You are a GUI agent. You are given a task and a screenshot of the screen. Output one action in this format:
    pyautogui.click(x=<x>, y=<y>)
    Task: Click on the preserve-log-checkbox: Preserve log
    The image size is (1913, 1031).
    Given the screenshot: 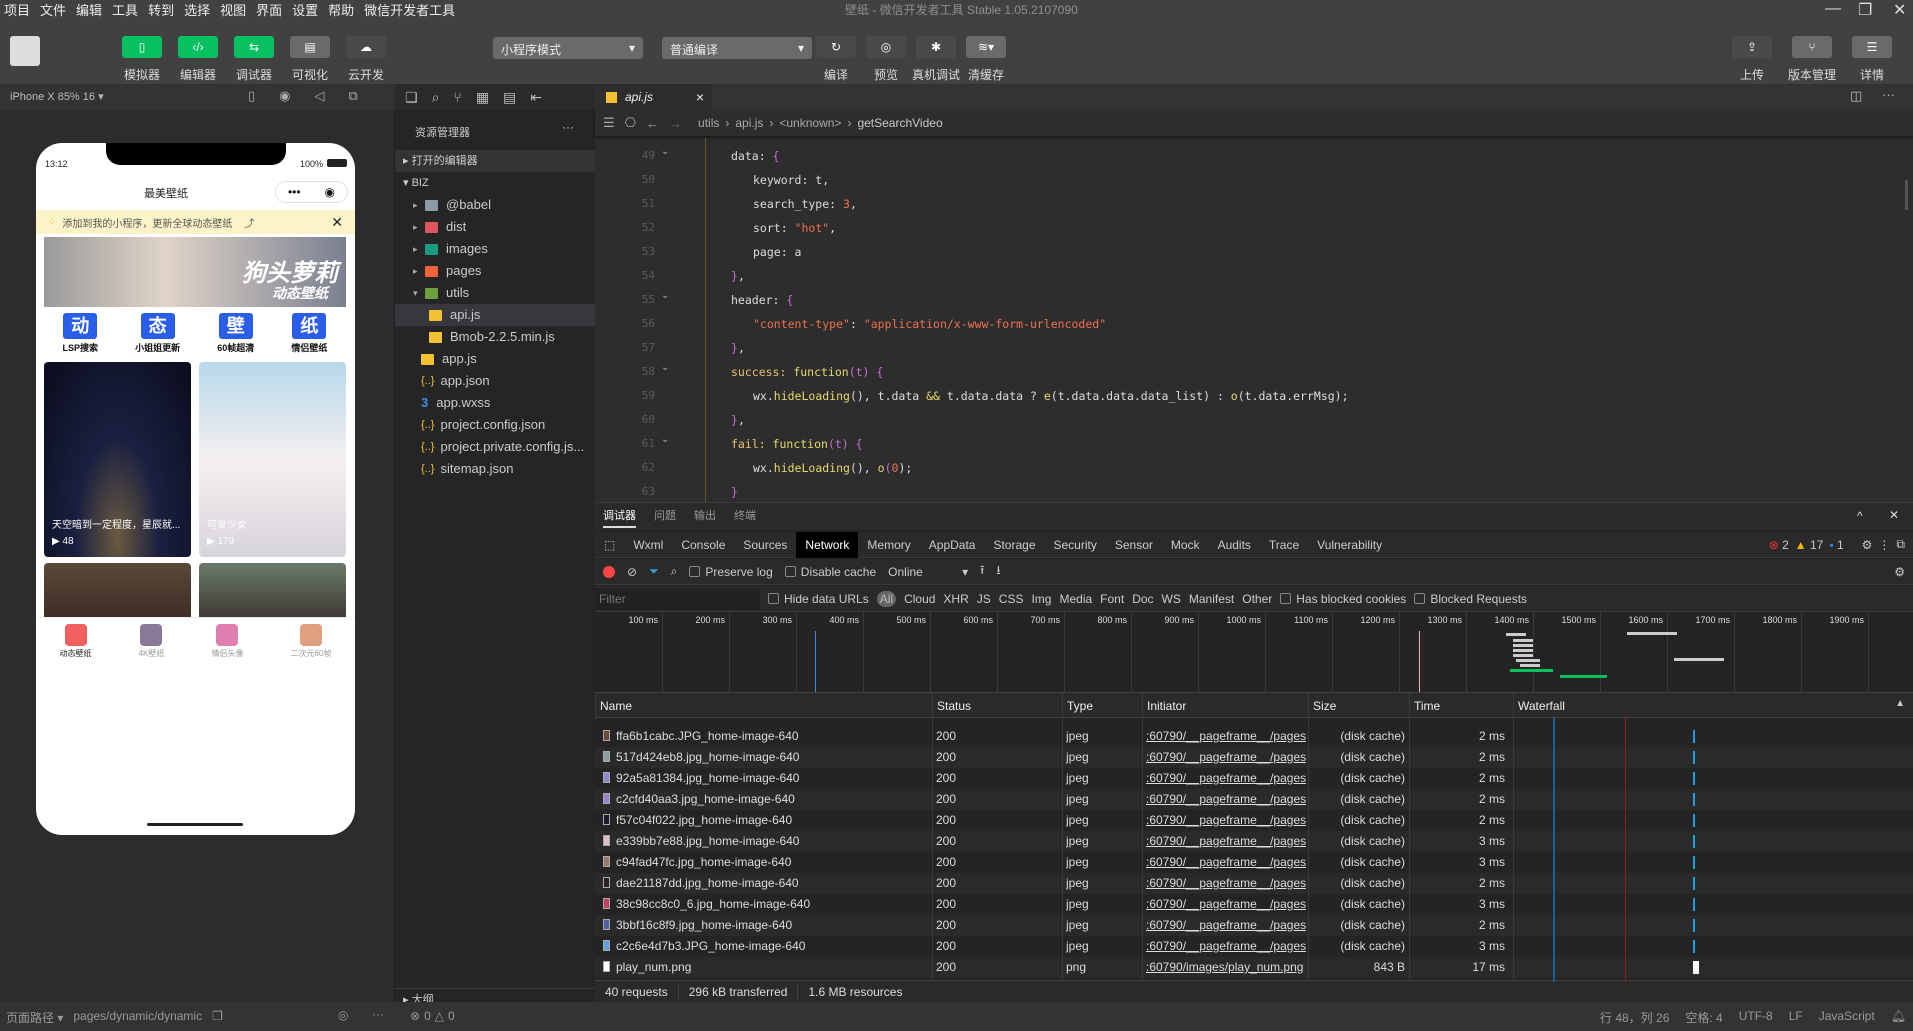 What is the action you would take?
    pyautogui.click(x=731, y=572)
    